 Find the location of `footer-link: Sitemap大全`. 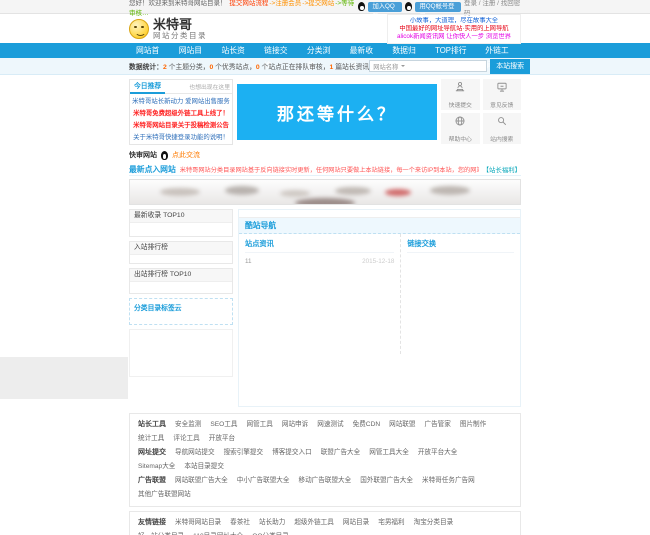

footer-link: Sitemap大全 is located at coordinates (156, 467).